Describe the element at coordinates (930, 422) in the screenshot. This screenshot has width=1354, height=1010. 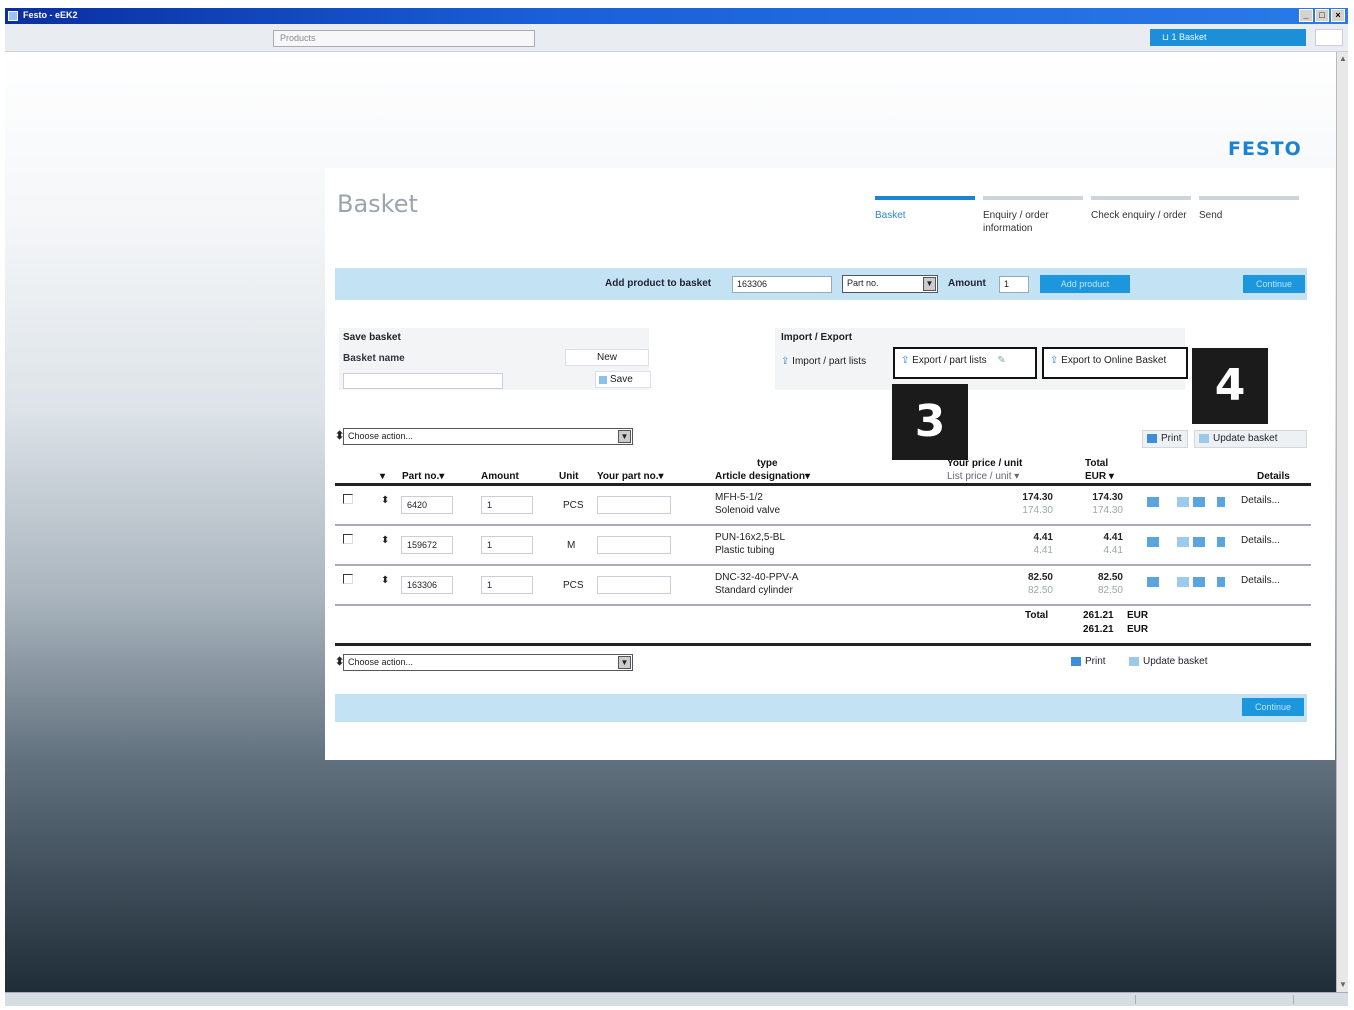
I see `annotation-marker-3: 3` at that location.